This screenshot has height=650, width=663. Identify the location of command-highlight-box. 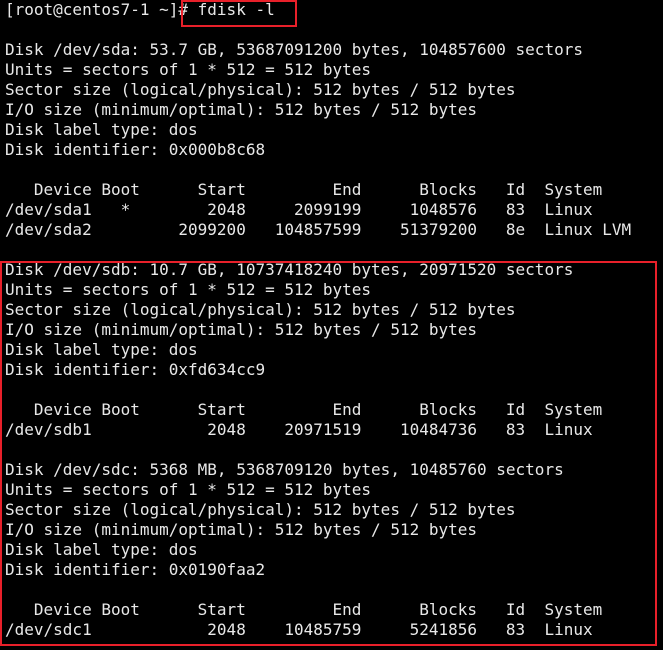
(239, 13).